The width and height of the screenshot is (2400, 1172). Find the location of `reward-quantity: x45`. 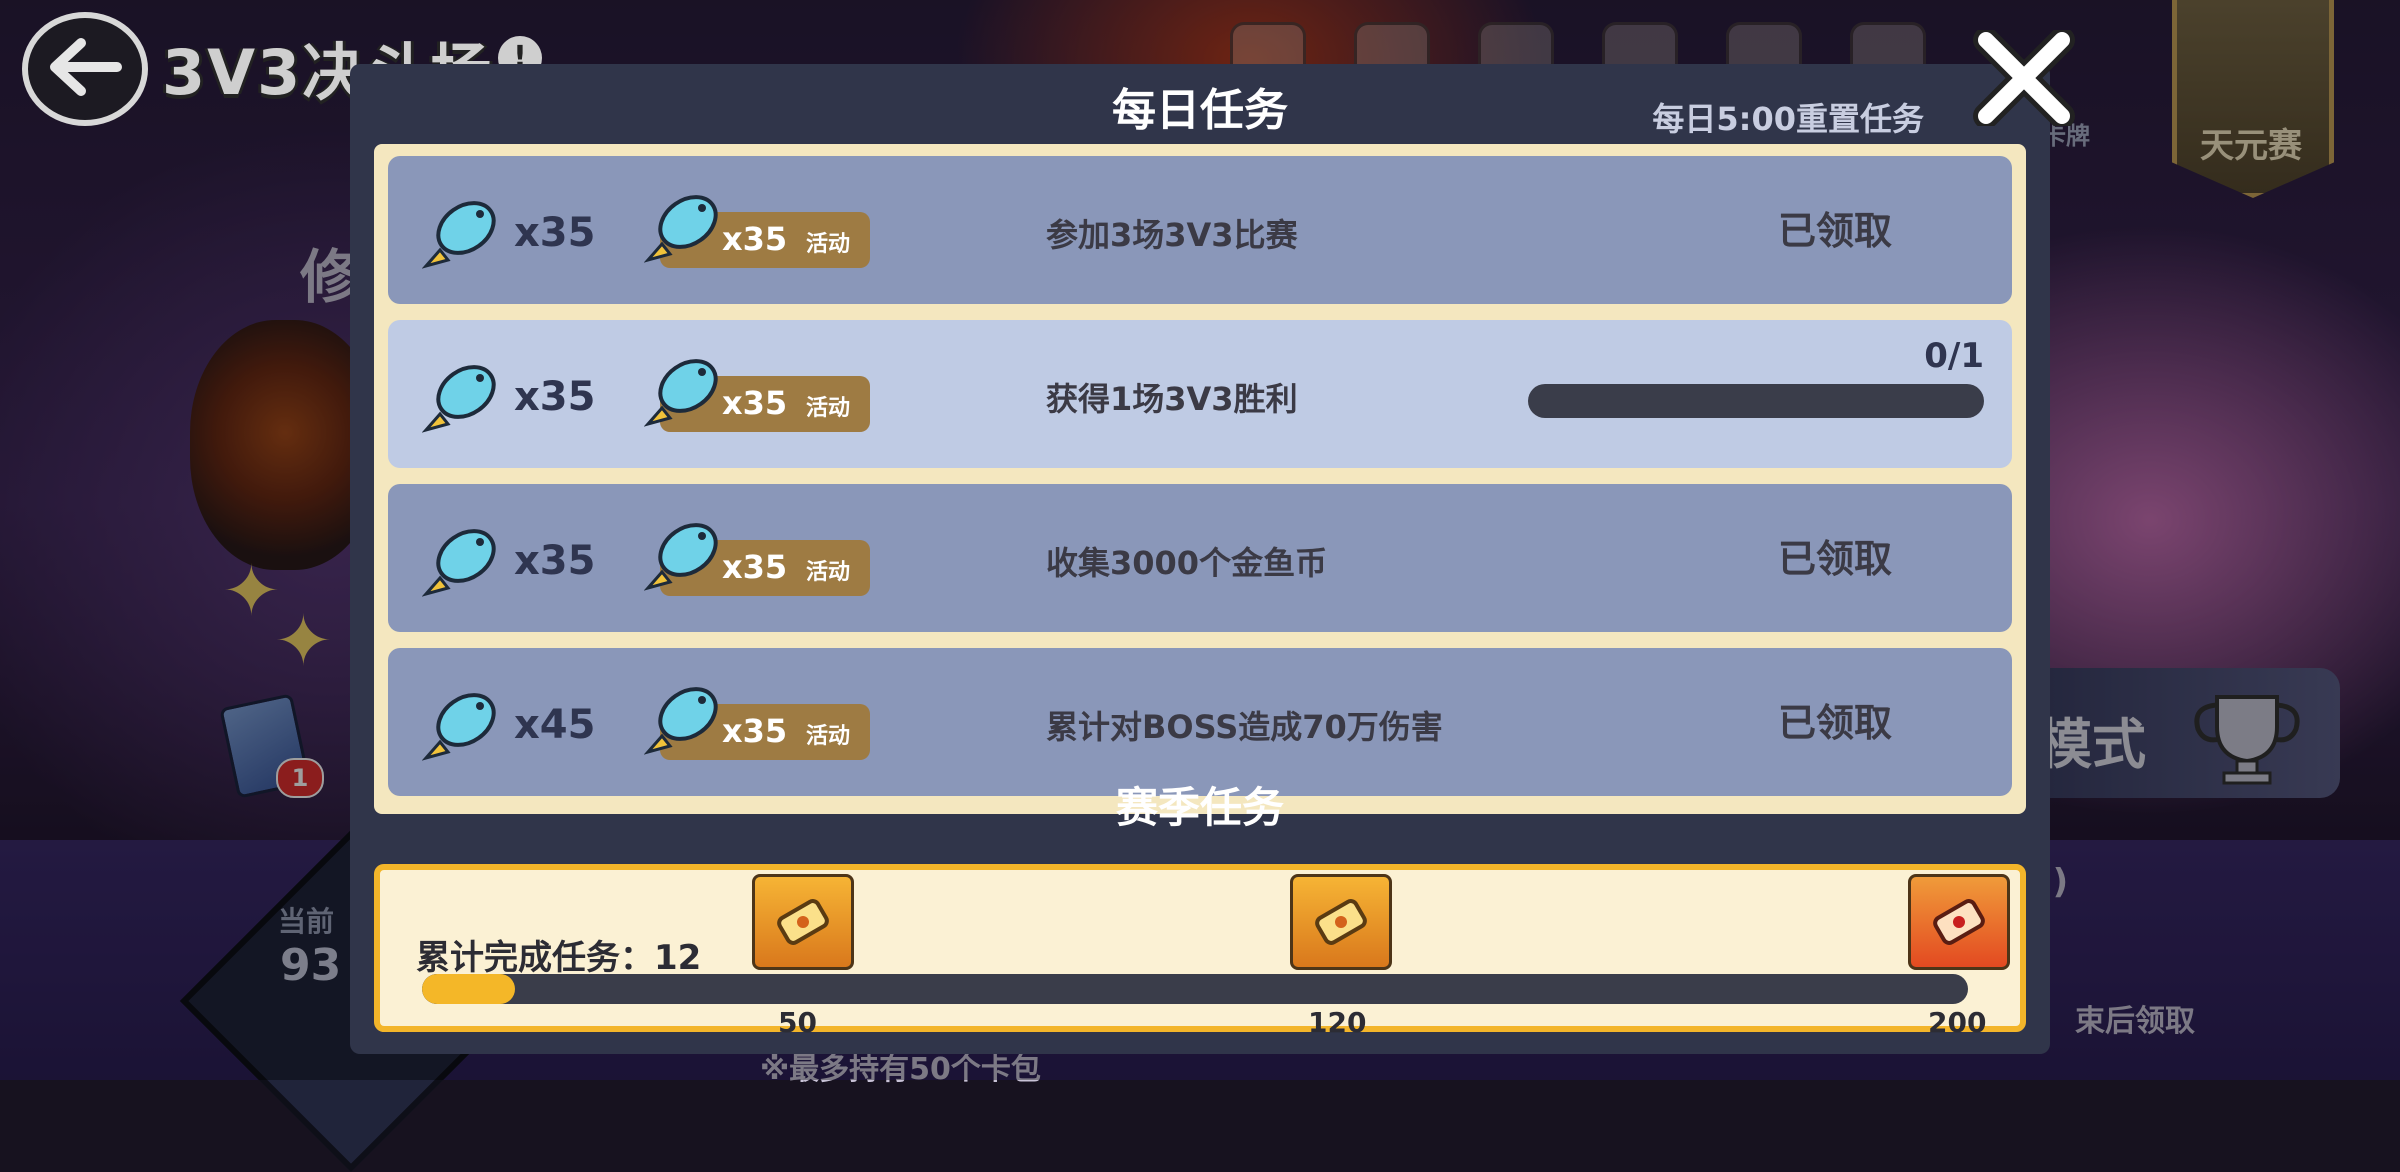

reward-quantity: x45 is located at coordinates (555, 725).